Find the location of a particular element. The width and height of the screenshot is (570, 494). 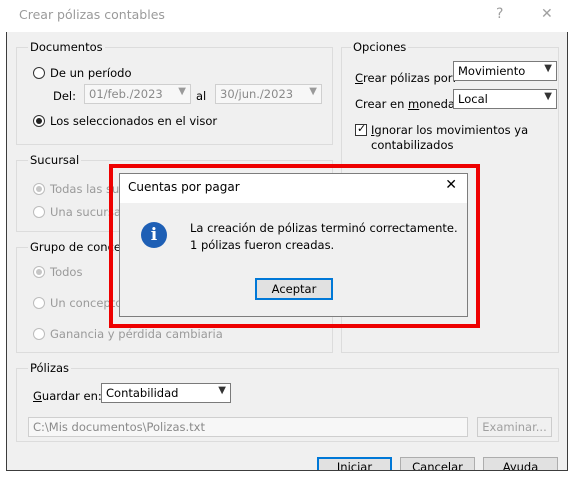

ganancia-label: Ganancia y pérdida cambiaria is located at coordinates (136, 334).